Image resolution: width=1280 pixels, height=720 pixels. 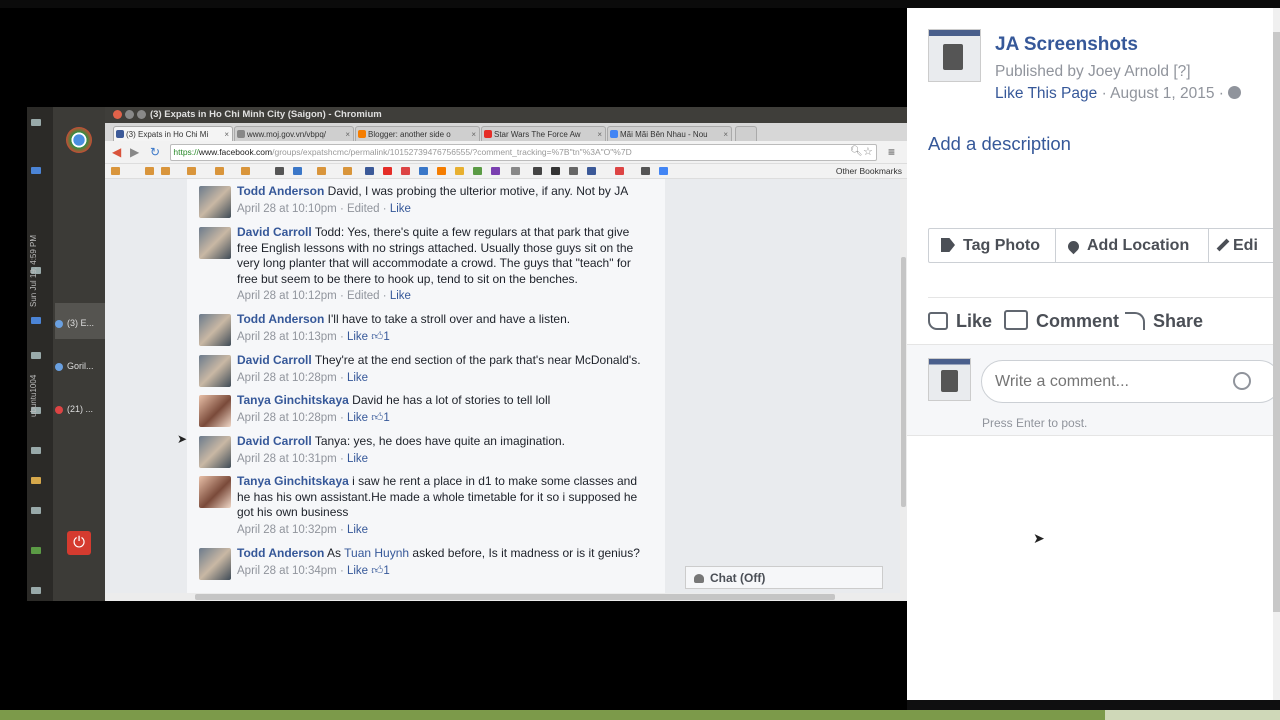 What do you see at coordinates (377, 553) in the screenshot?
I see `tagged-user: Tuan Huynh` at bounding box center [377, 553].